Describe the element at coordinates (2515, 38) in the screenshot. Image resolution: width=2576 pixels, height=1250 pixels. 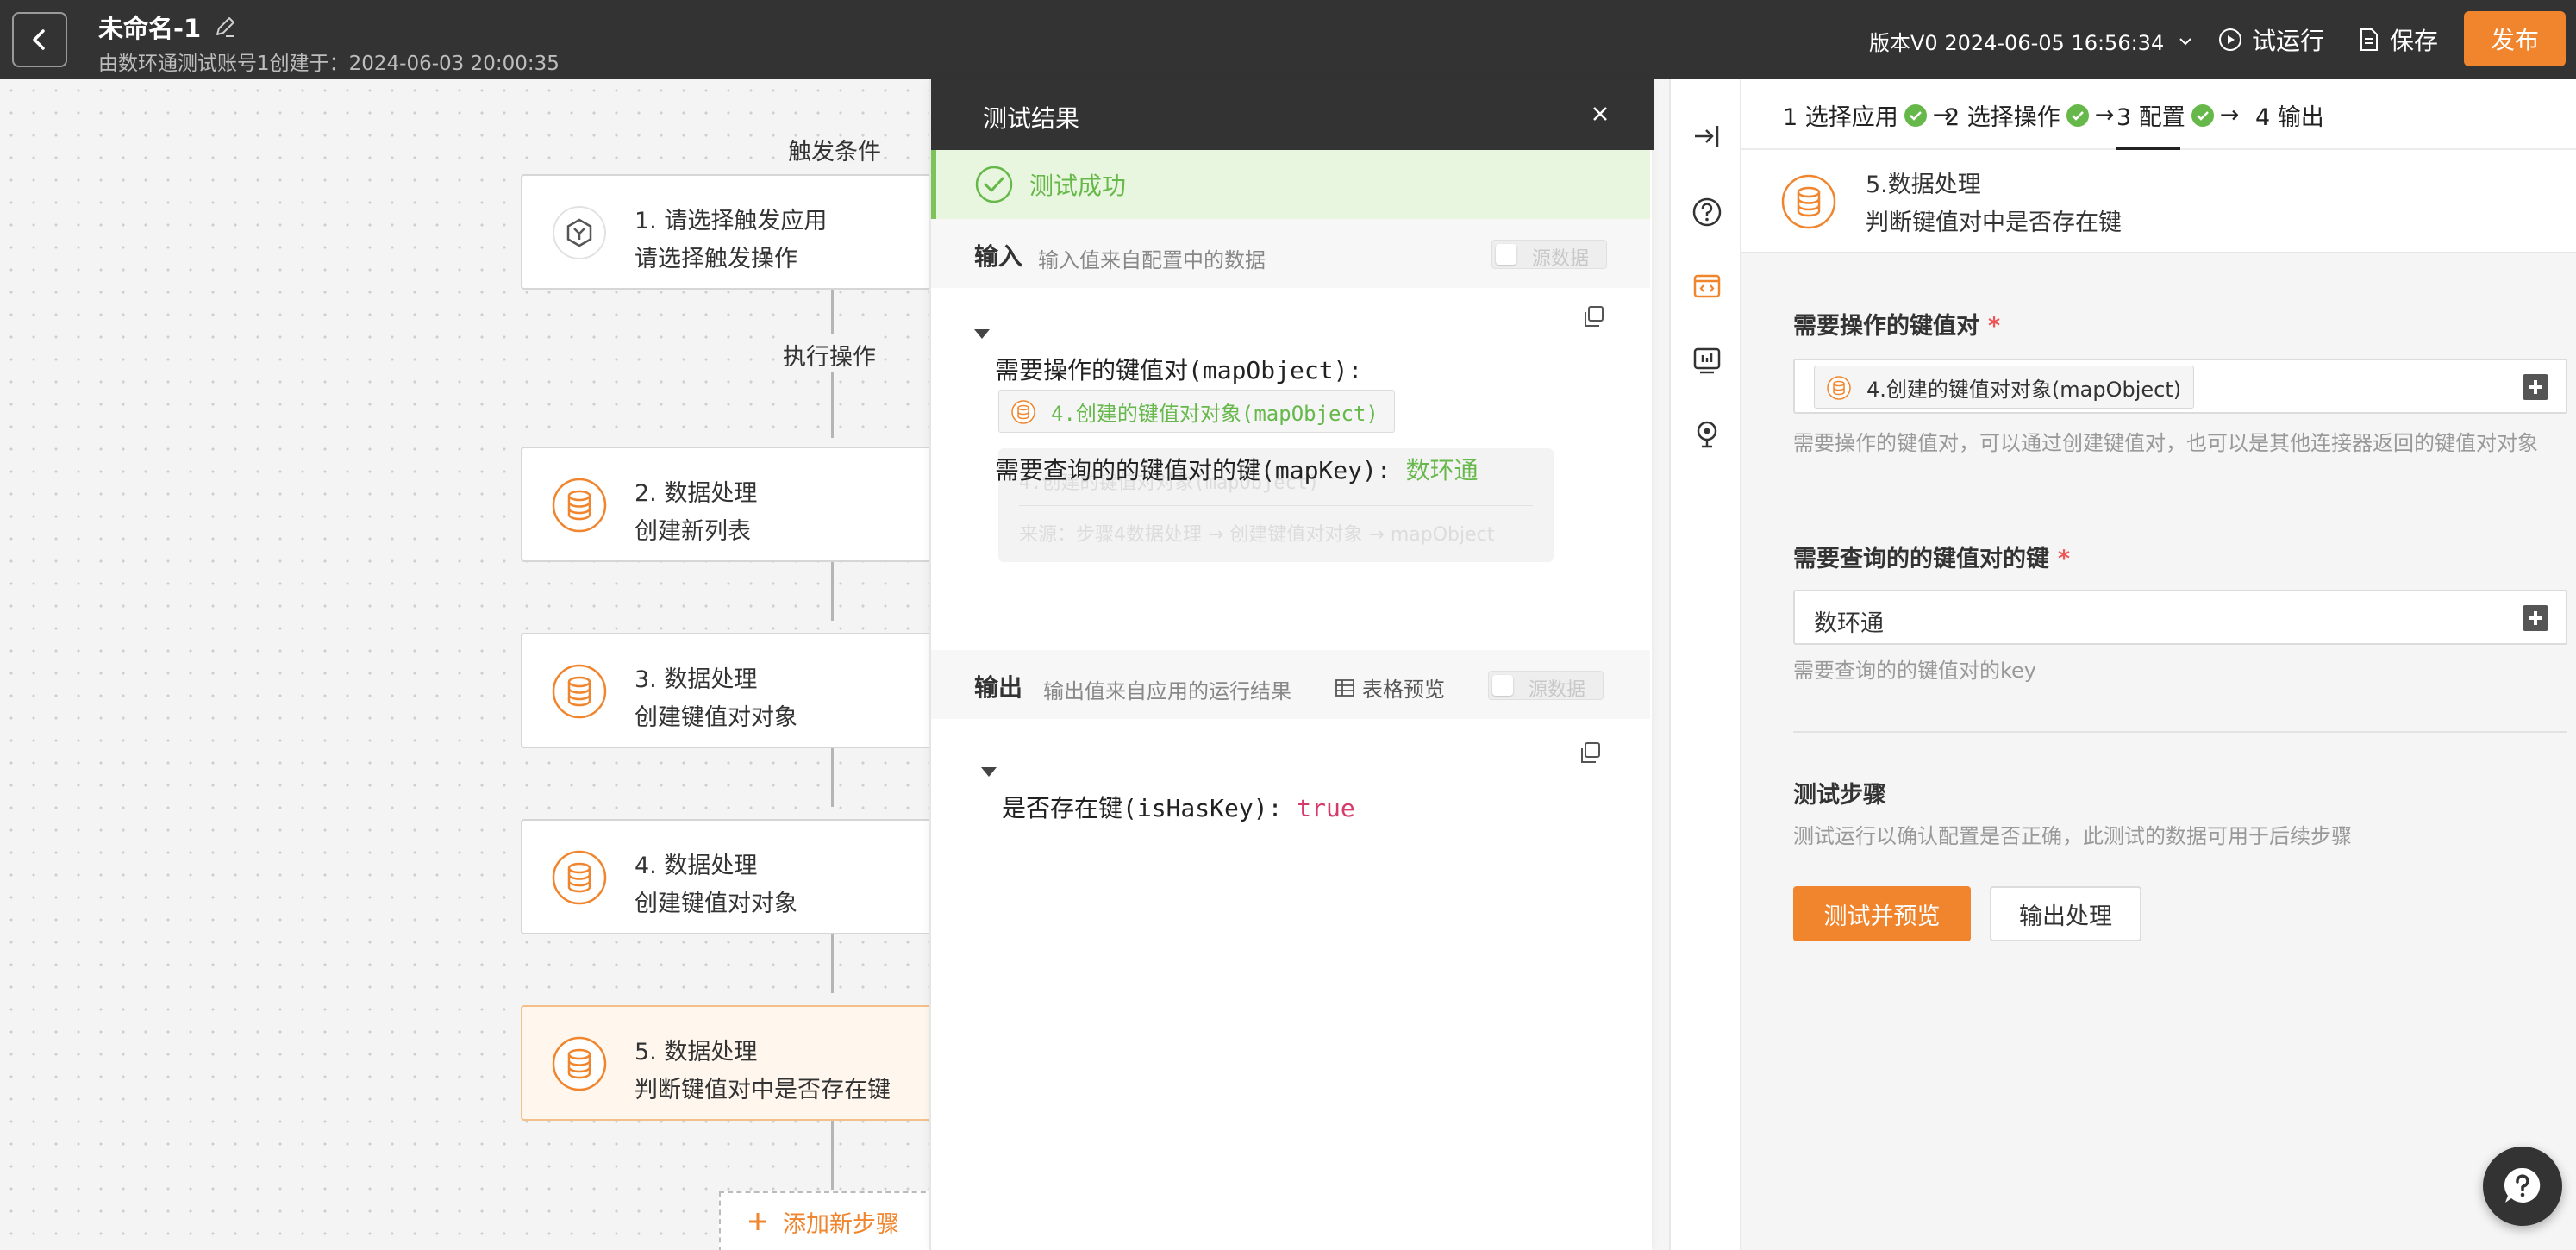
I see `publish-button: 发布` at that location.